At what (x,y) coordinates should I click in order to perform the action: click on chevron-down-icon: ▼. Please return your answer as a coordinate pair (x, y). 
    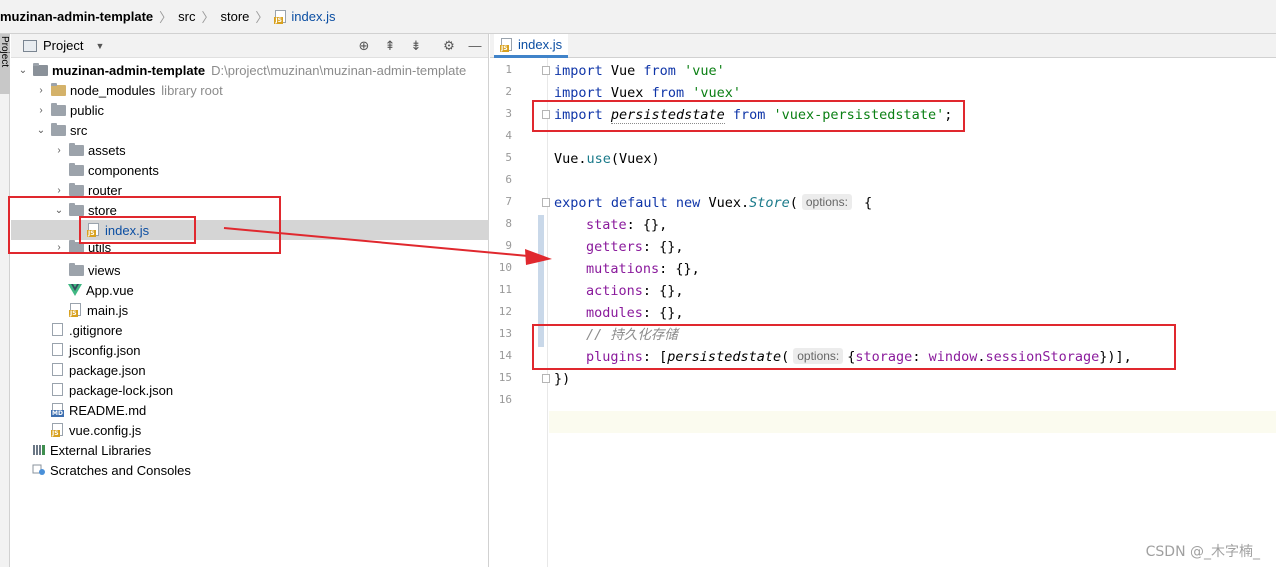
    Looking at the image, I should click on (99, 46).